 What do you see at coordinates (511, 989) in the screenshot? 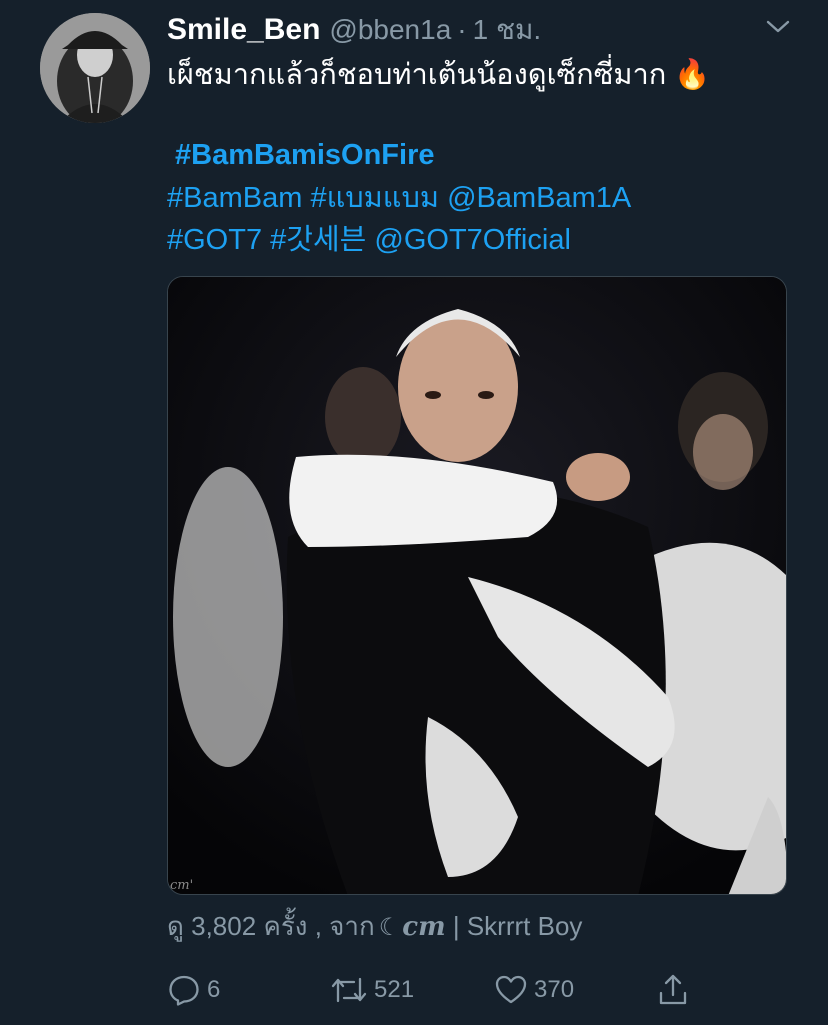
I see `like-icon` at bounding box center [511, 989].